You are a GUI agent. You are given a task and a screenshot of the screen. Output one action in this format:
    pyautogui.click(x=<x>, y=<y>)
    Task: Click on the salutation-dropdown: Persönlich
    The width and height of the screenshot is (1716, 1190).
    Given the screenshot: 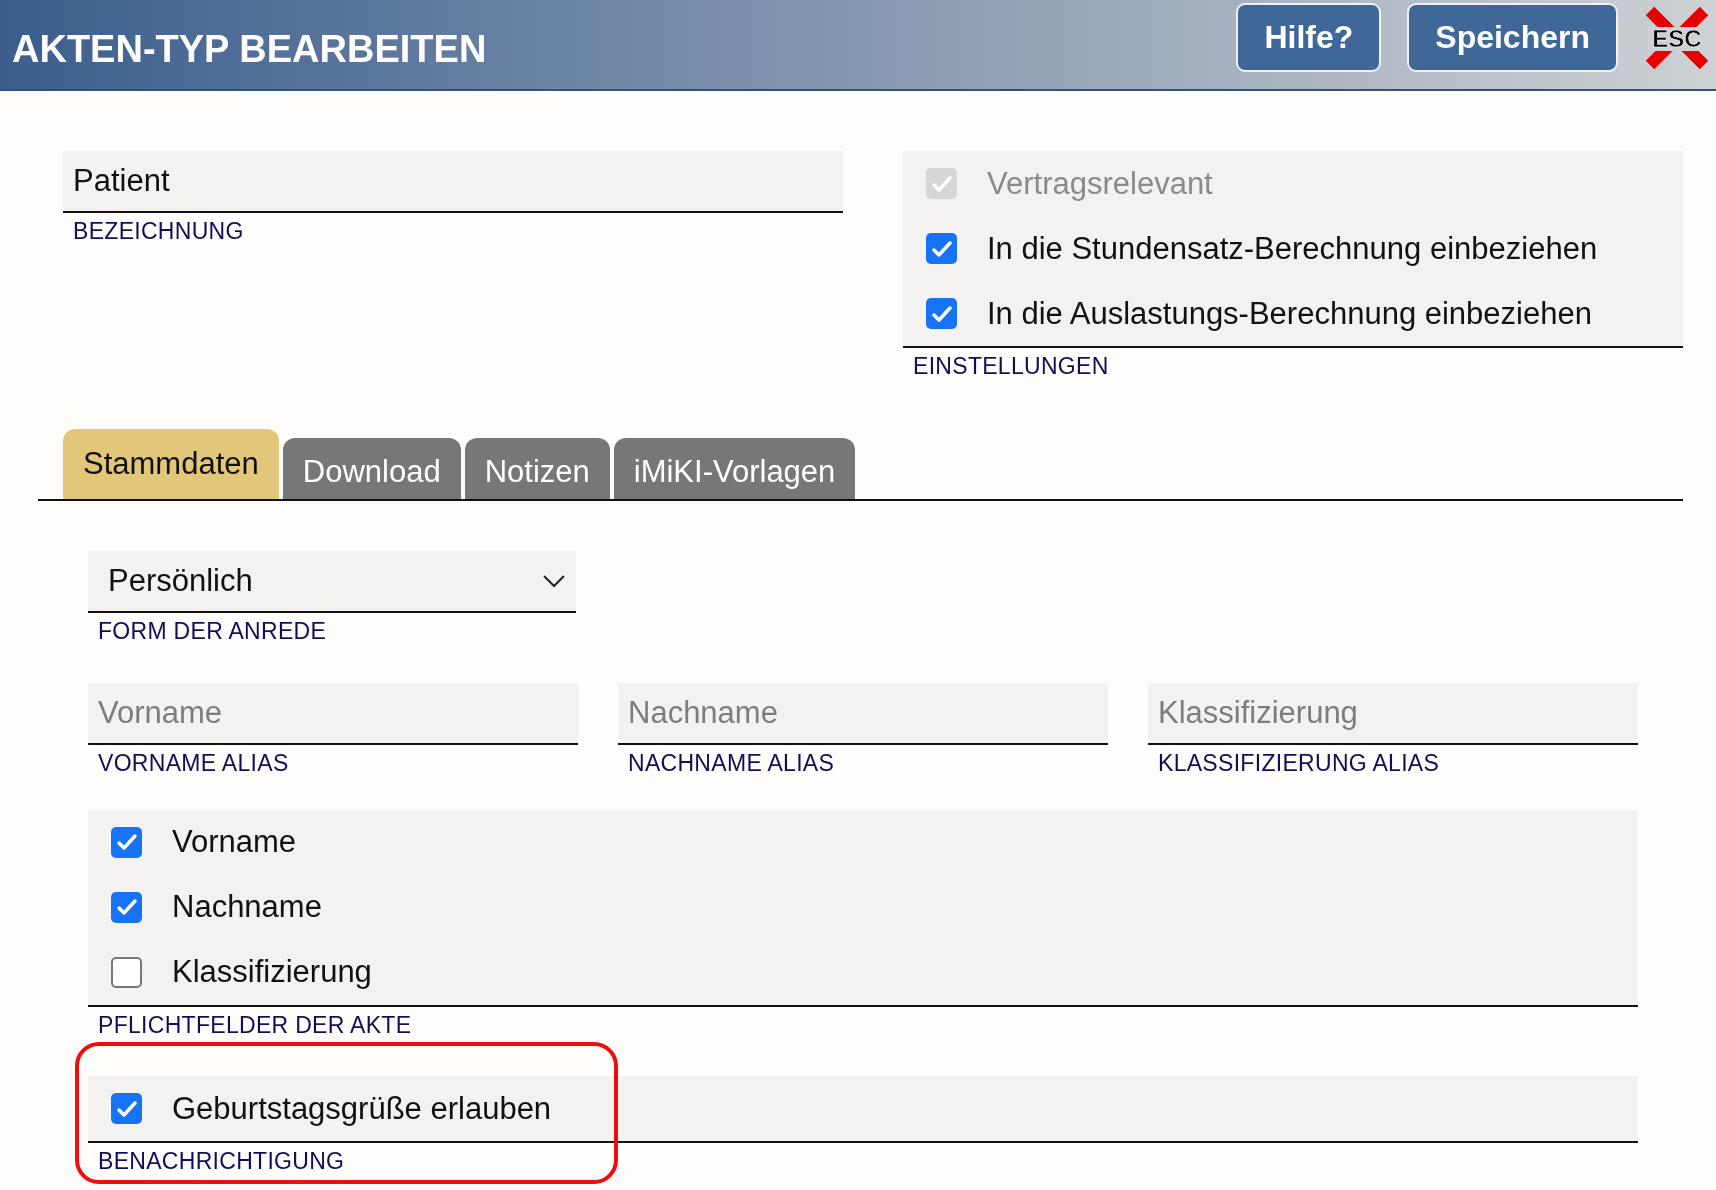 What is the action you would take?
    pyautogui.click(x=332, y=582)
    